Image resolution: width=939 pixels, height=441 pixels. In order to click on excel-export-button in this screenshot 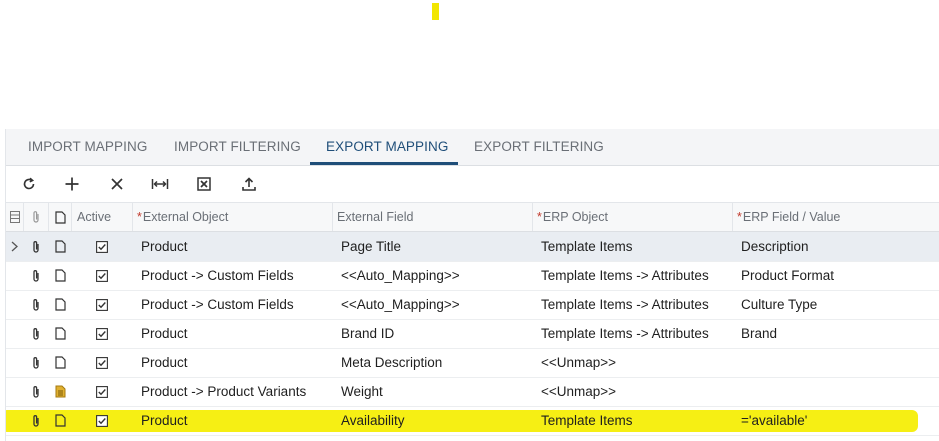, I will do `click(204, 184)`.